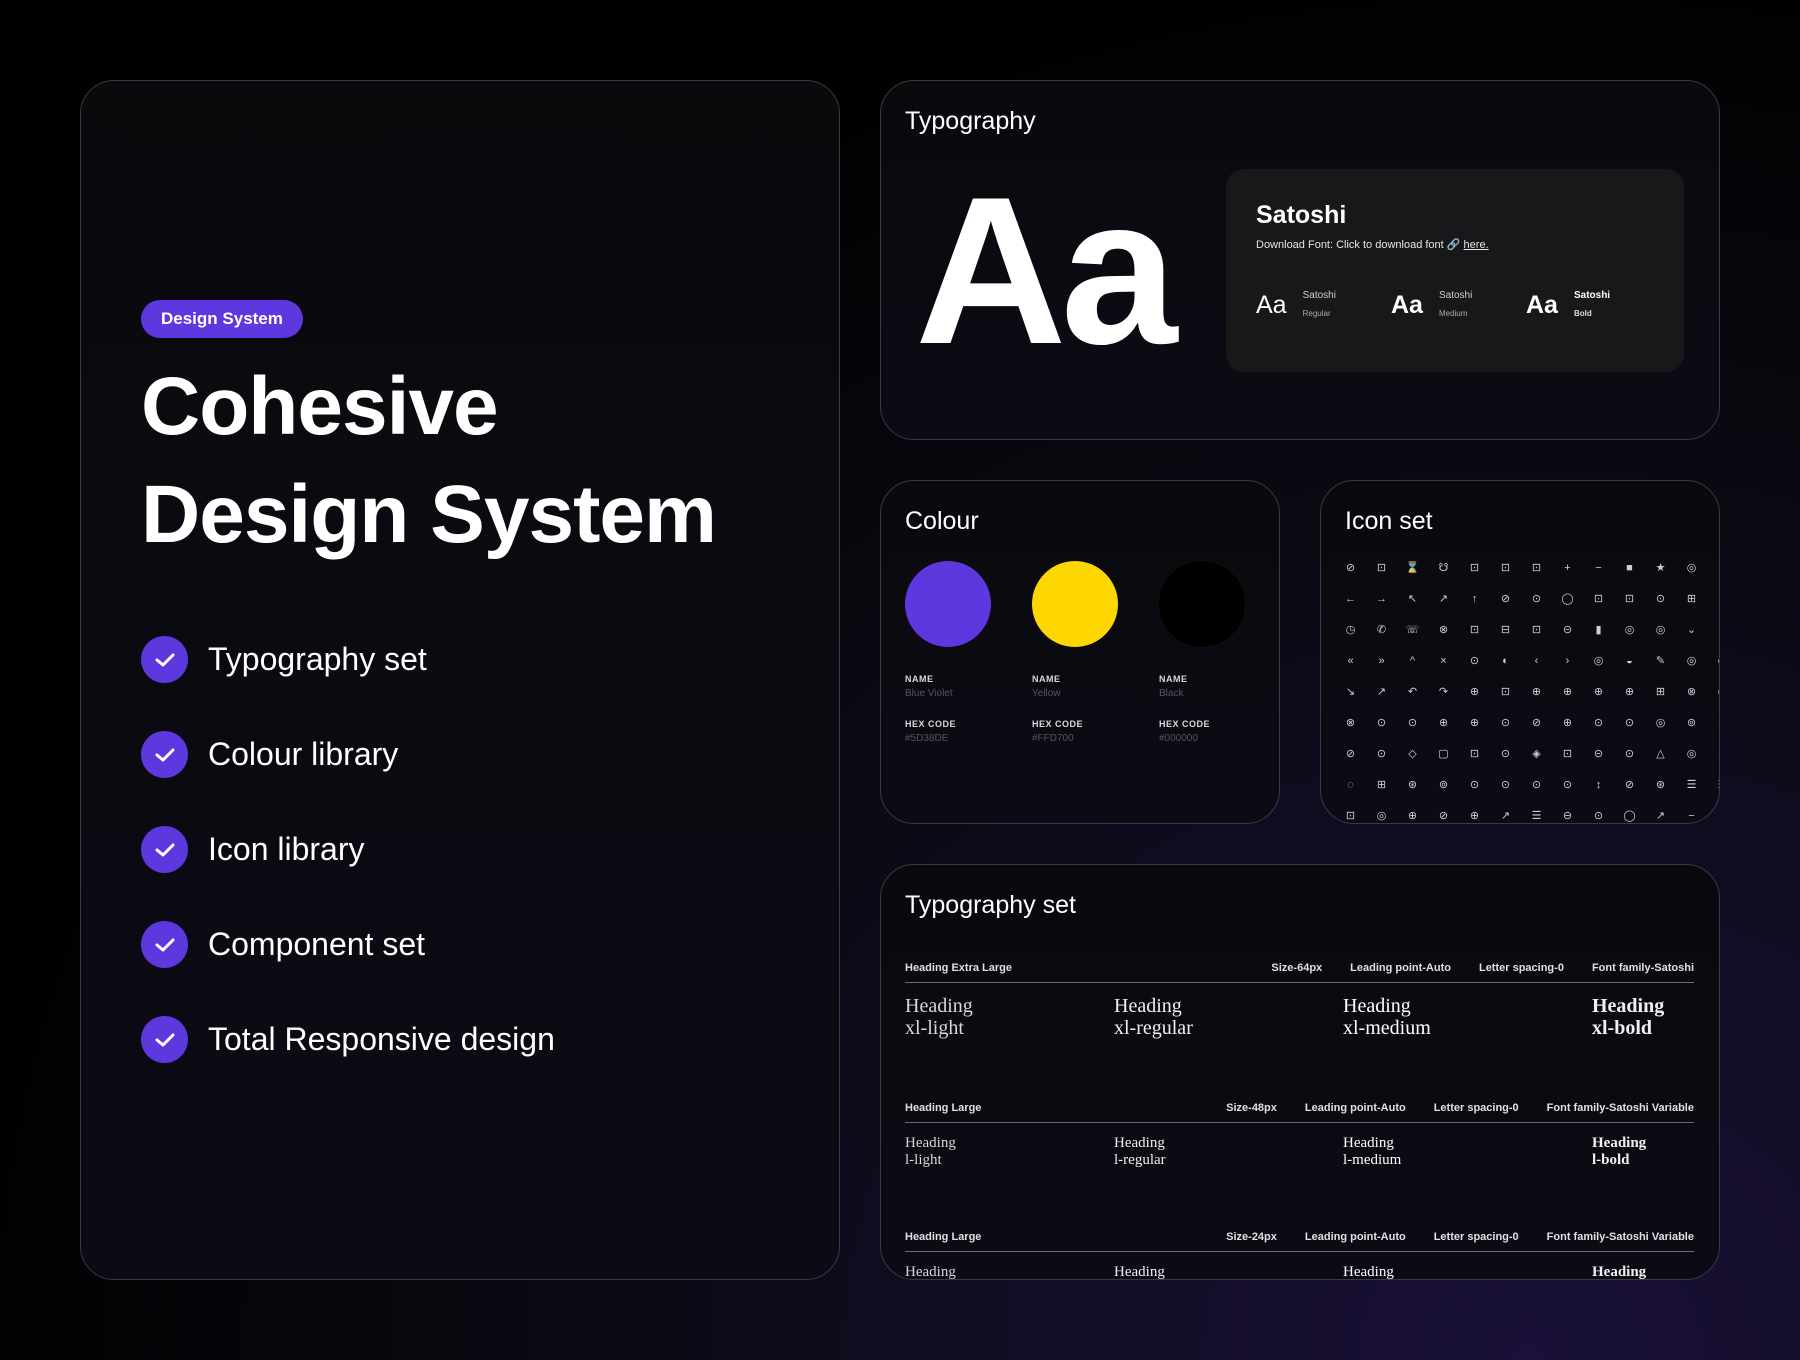 The height and width of the screenshot is (1360, 1800). What do you see at coordinates (1350, 661) in the screenshot?
I see `icon-set-glyph-icon: «` at bounding box center [1350, 661].